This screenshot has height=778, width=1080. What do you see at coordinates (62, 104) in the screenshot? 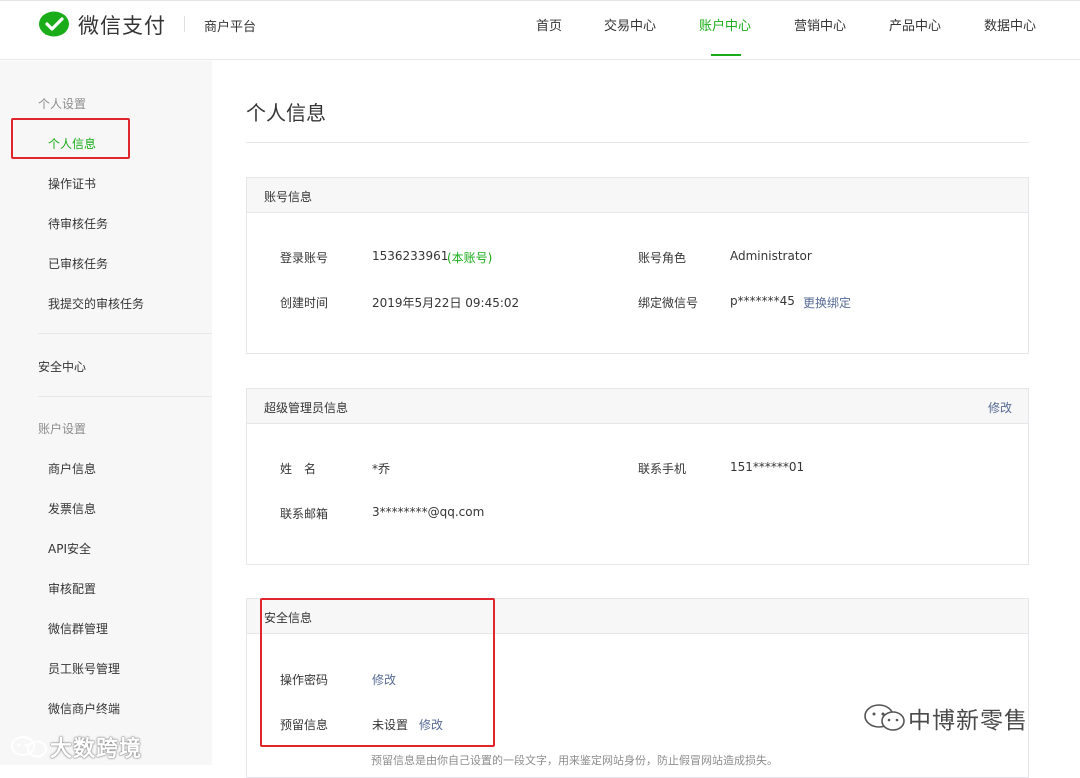
I see `sidebar-group-personal: 个人设置` at bounding box center [62, 104].